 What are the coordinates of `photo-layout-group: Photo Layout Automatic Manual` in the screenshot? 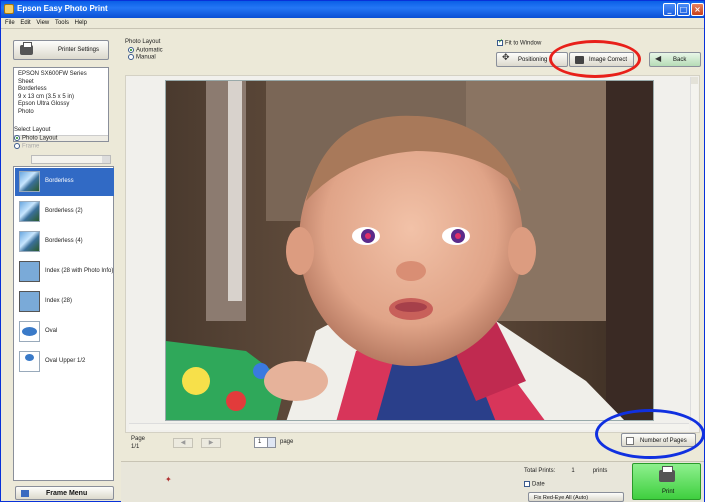 It's located at (144, 50).